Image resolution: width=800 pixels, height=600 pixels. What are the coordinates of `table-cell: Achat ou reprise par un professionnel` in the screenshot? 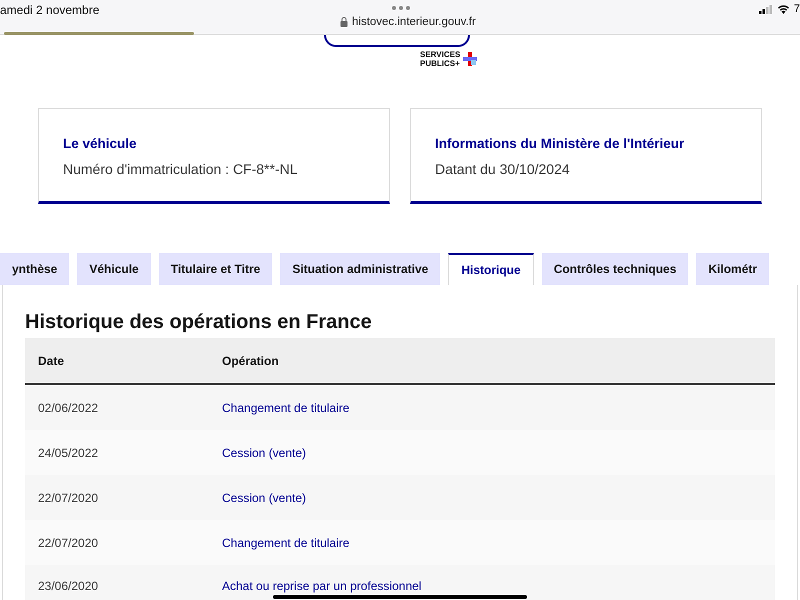 It's located at (322, 586).